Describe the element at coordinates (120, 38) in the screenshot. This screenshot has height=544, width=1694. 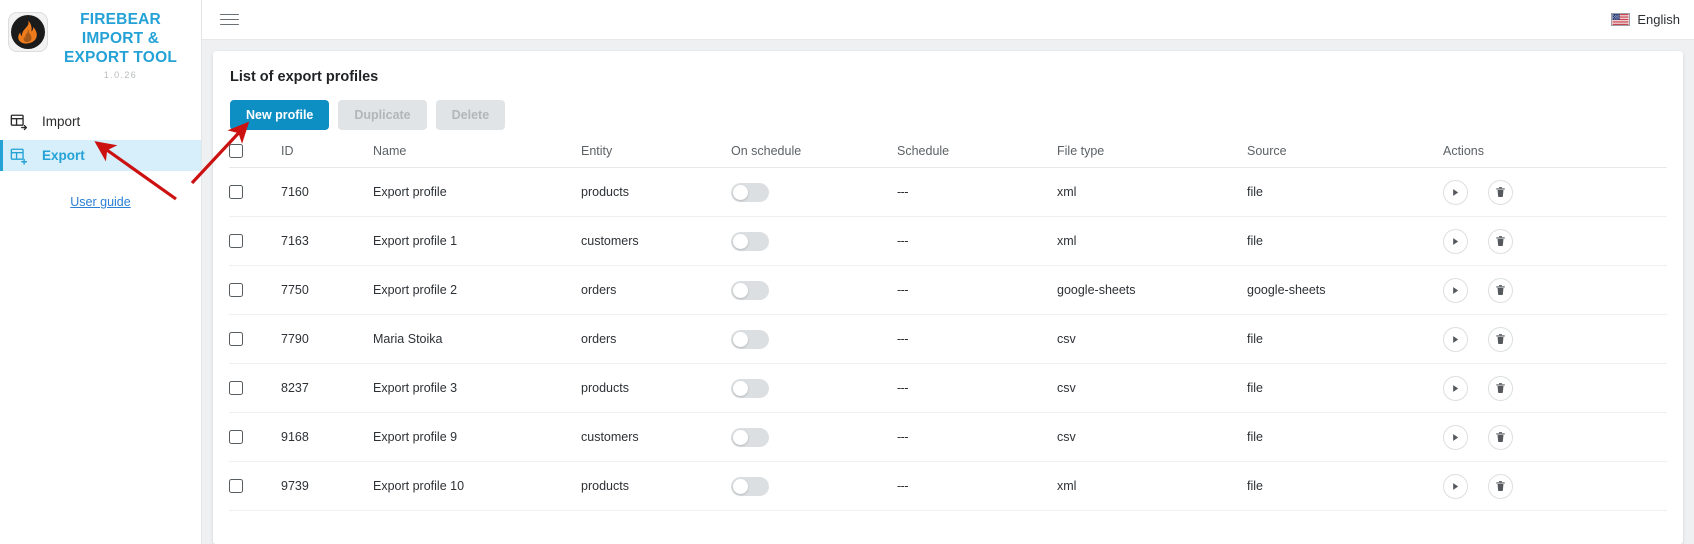
I see `brand-title: FIREBEAR IMPORT & EXPORT TOOL` at that location.